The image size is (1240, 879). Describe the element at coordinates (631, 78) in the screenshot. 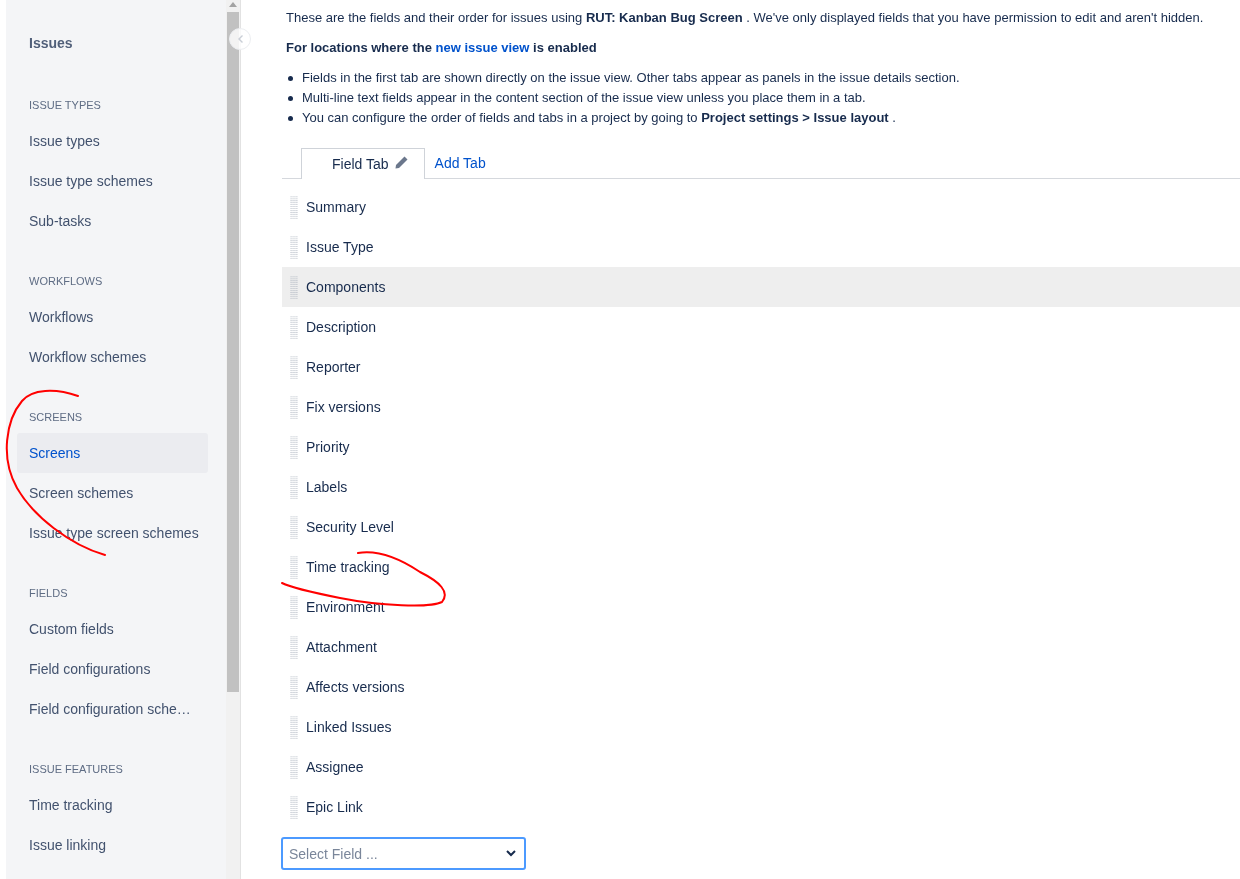

I see `bullet-text: Fields in the first tab are shown directly on the issue view. Other tabs appear as panels in the issue details section.` at that location.